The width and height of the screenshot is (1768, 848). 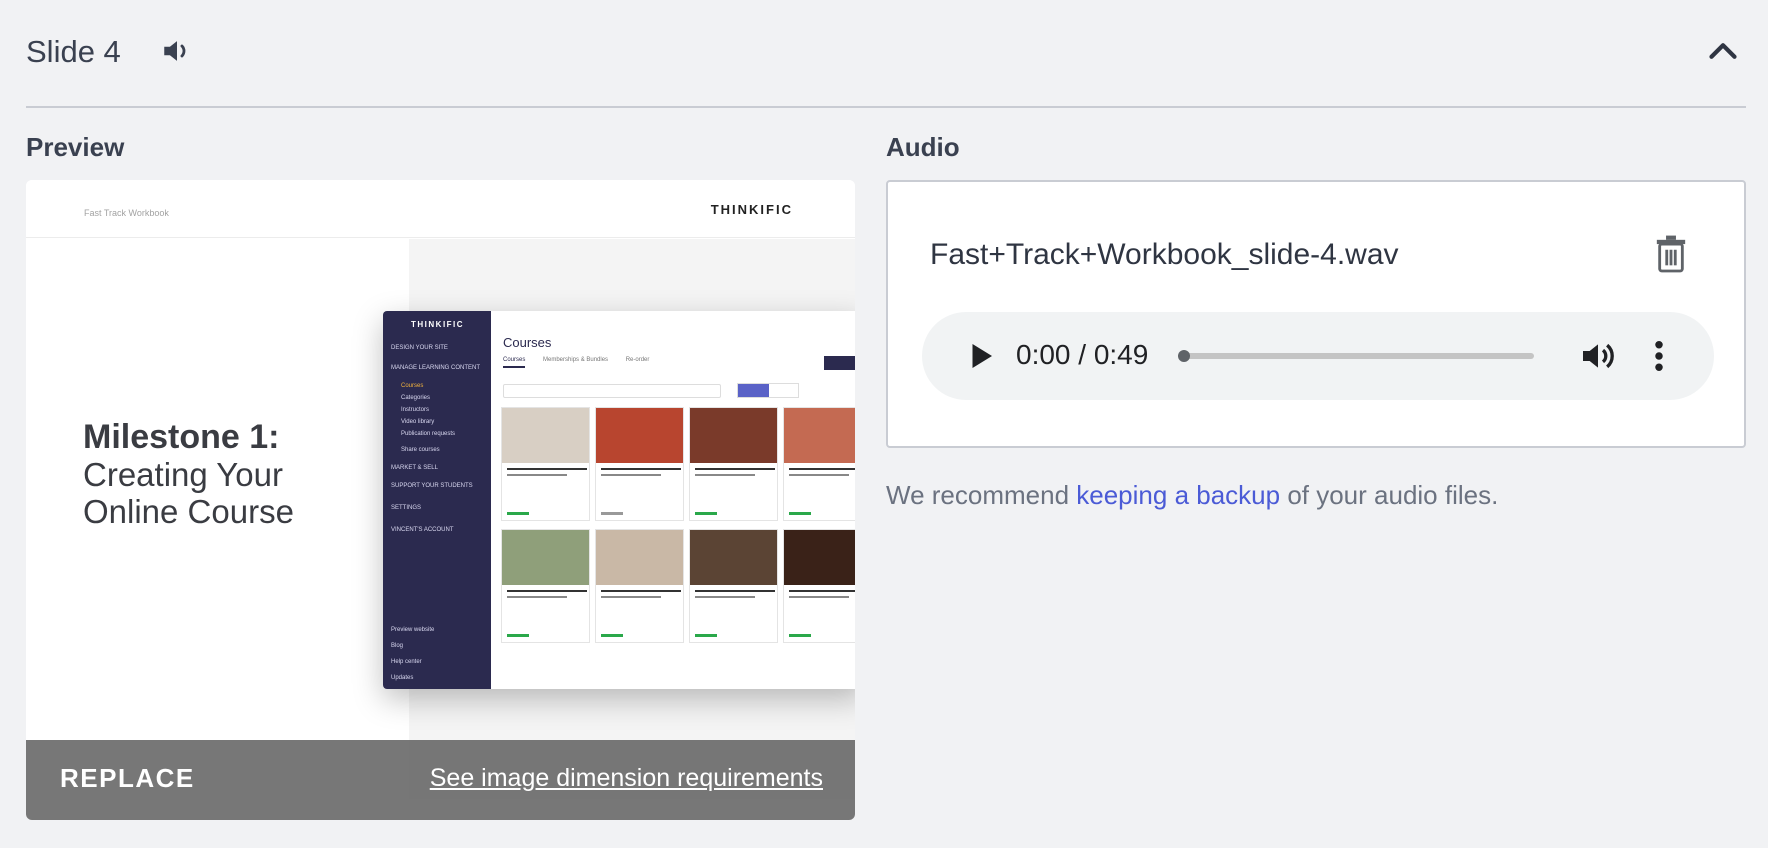 I want to click on mini-nav-item: SUPPORT YOUR STUDENTS, so click(x=432, y=486).